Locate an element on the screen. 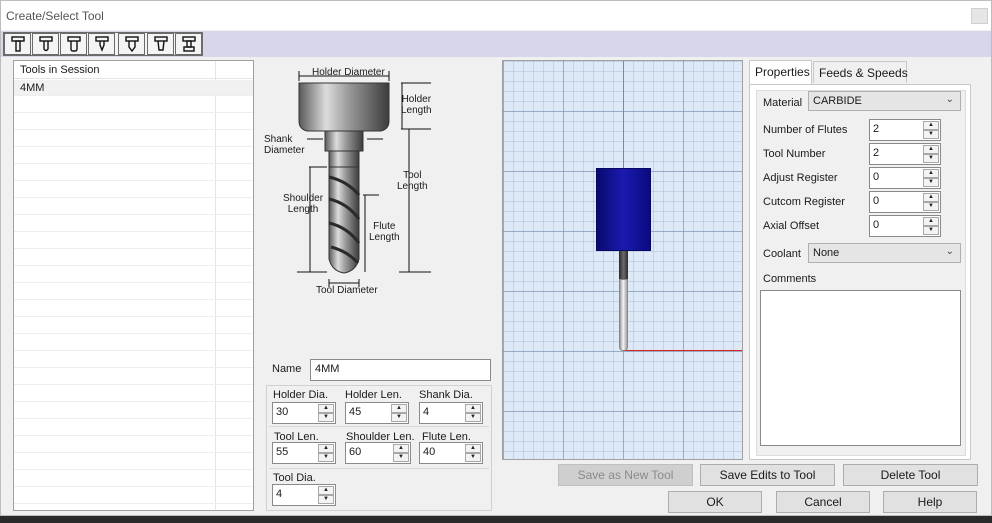  flute-len-stepper: 40 ▲ ▼ is located at coordinates (451, 453).